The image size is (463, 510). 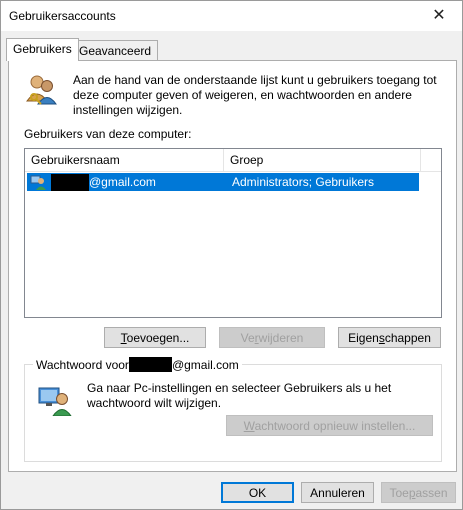 I want to click on user-row-icon, so click(x=38, y=182).